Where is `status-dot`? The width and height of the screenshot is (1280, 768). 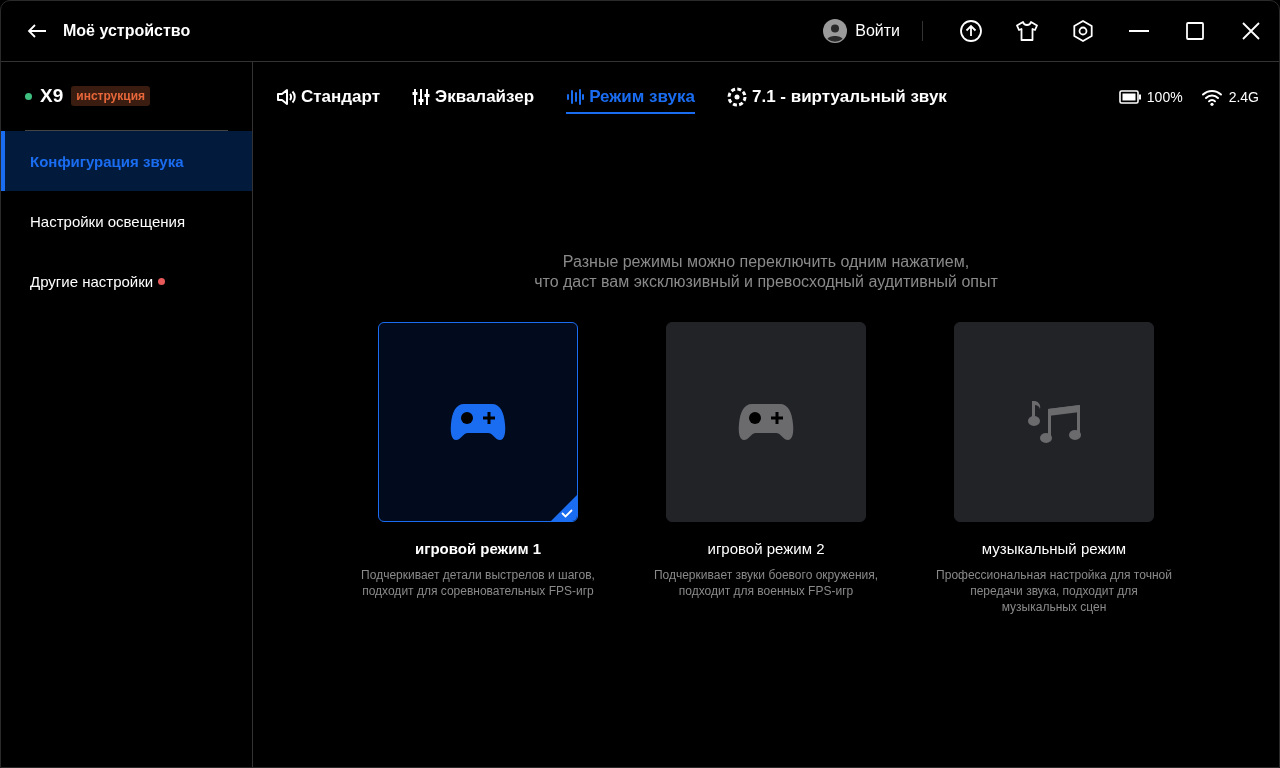
status-dot is located at coordinates (28, 96).